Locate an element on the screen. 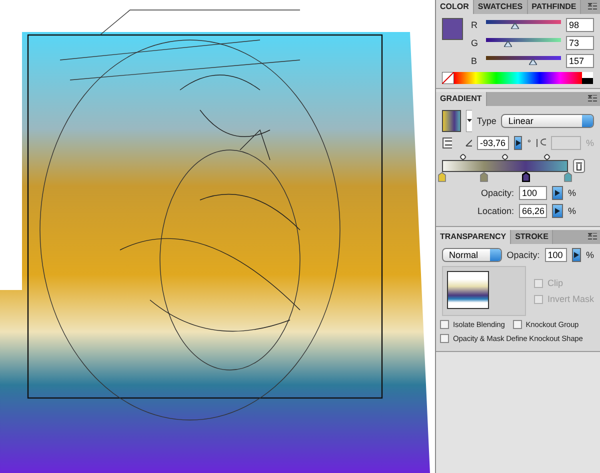 Image resolution: width=600 pixels, height=473 pixels. type-dropdown: Linear is located at coordinates (547, 121).